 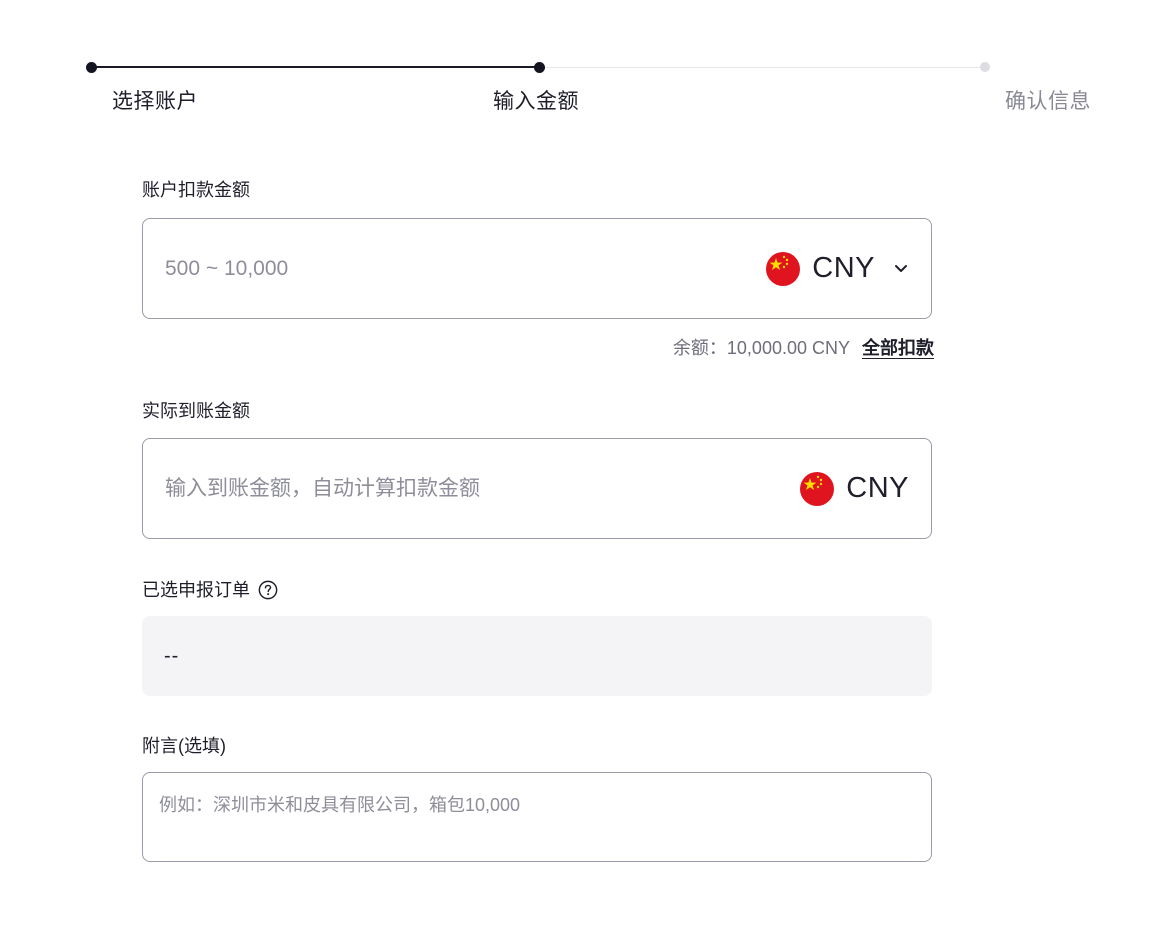 I want to click on received-amount-label: 实际到账金额, so click(x=196, y=411).